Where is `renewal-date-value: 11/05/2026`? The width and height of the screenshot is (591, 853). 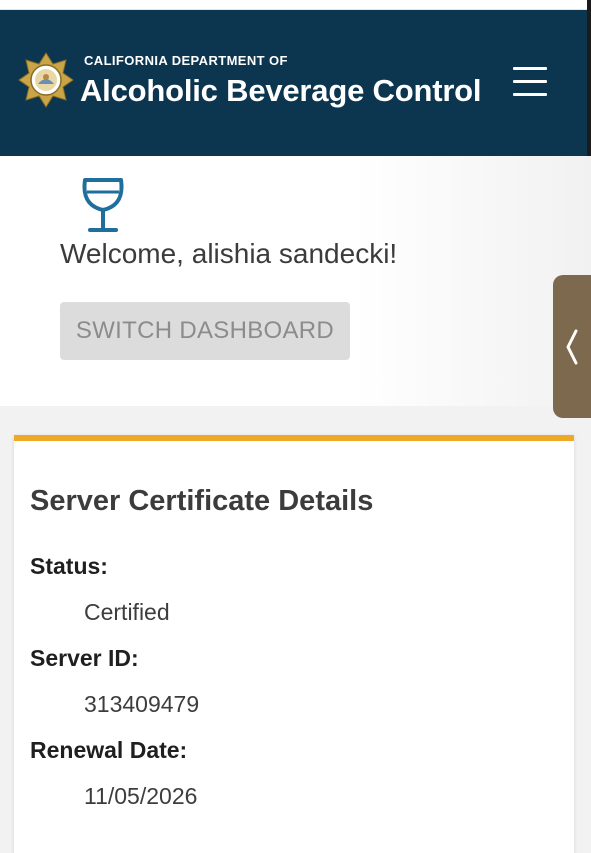
renewal-date-value: 11/05/2026 is located at coordinates (141, 796).